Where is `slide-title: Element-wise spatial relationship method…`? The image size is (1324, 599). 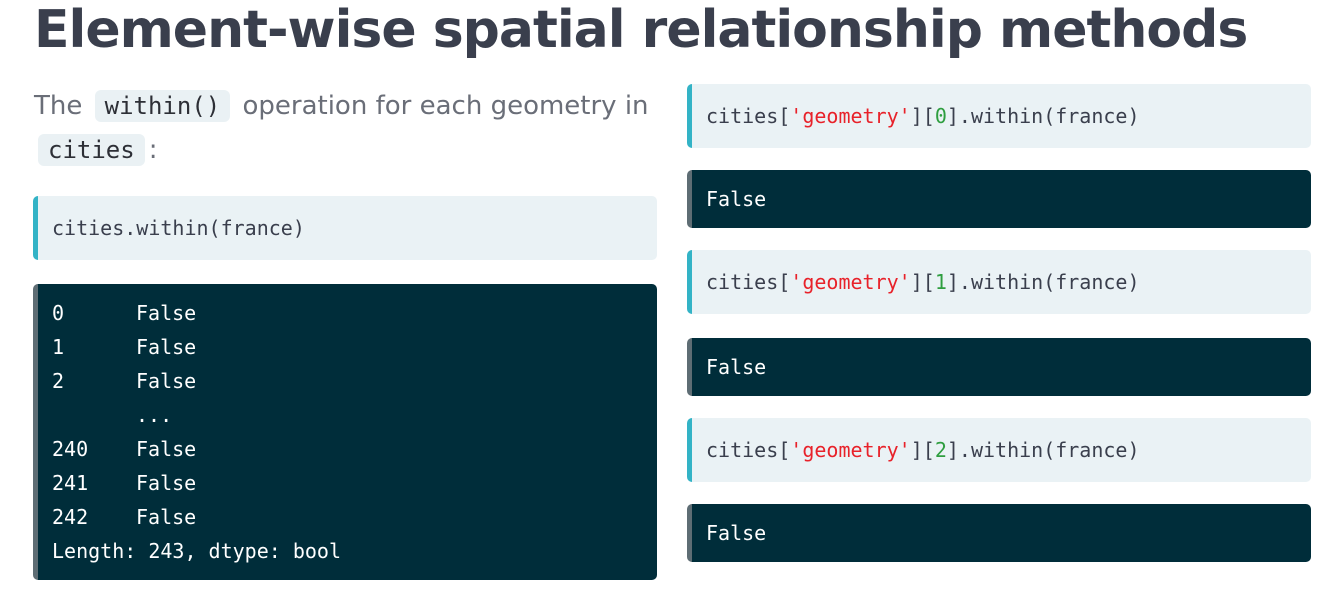 slide-title: Element-wise spatial relationship method… is located at coordinates (641, 30).